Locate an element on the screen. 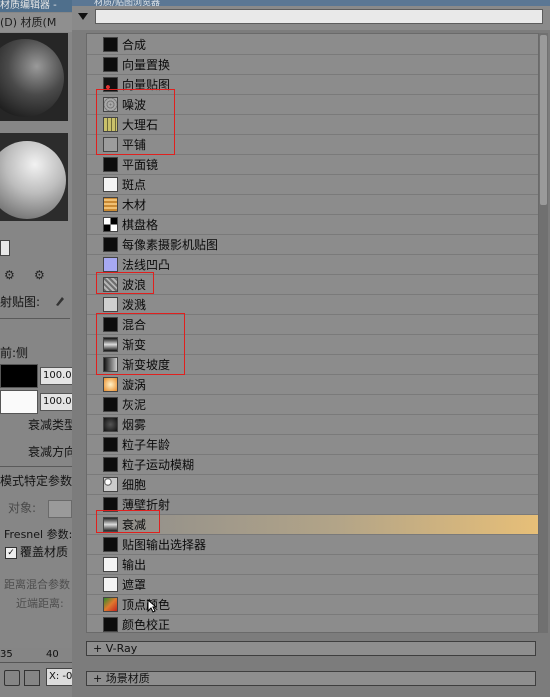 The image size is (550, 697). map-list-item: 贴图输出选择器 is located at coordinates (312, 545).